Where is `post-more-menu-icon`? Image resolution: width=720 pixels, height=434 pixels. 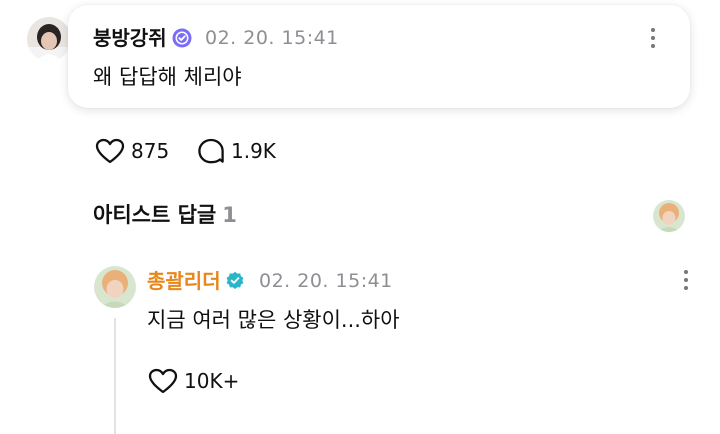 post-more-menu-icon is located at coordinates (653, 40).